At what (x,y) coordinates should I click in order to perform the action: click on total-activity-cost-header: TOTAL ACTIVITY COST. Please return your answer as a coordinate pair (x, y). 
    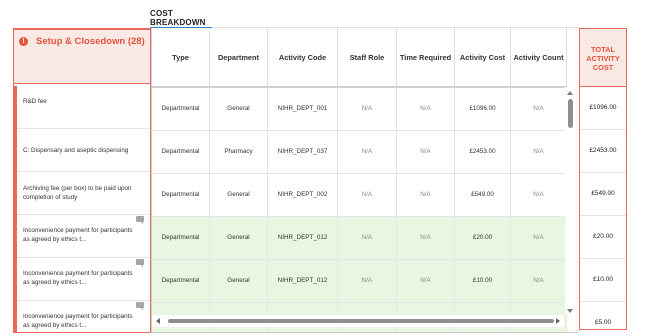
    Looking at the image, I should click on (603, 58).